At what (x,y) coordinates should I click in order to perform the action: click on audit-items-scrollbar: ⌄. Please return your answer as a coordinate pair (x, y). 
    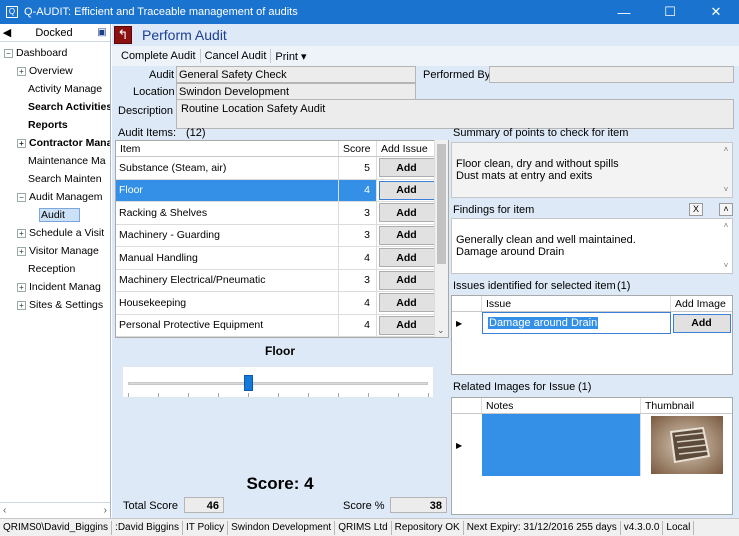
    Looking at the image, I should click on (441, 238).